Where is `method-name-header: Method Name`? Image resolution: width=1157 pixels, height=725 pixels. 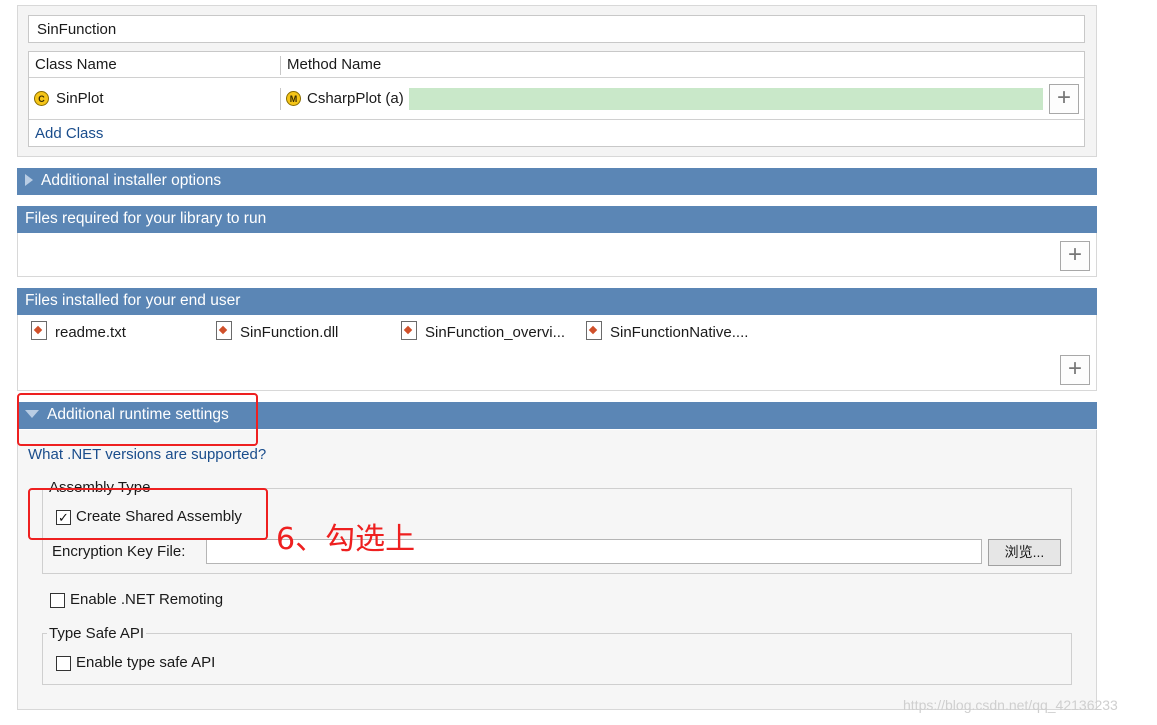
method-name-header: Method Name is located at coordinates (334, 64).